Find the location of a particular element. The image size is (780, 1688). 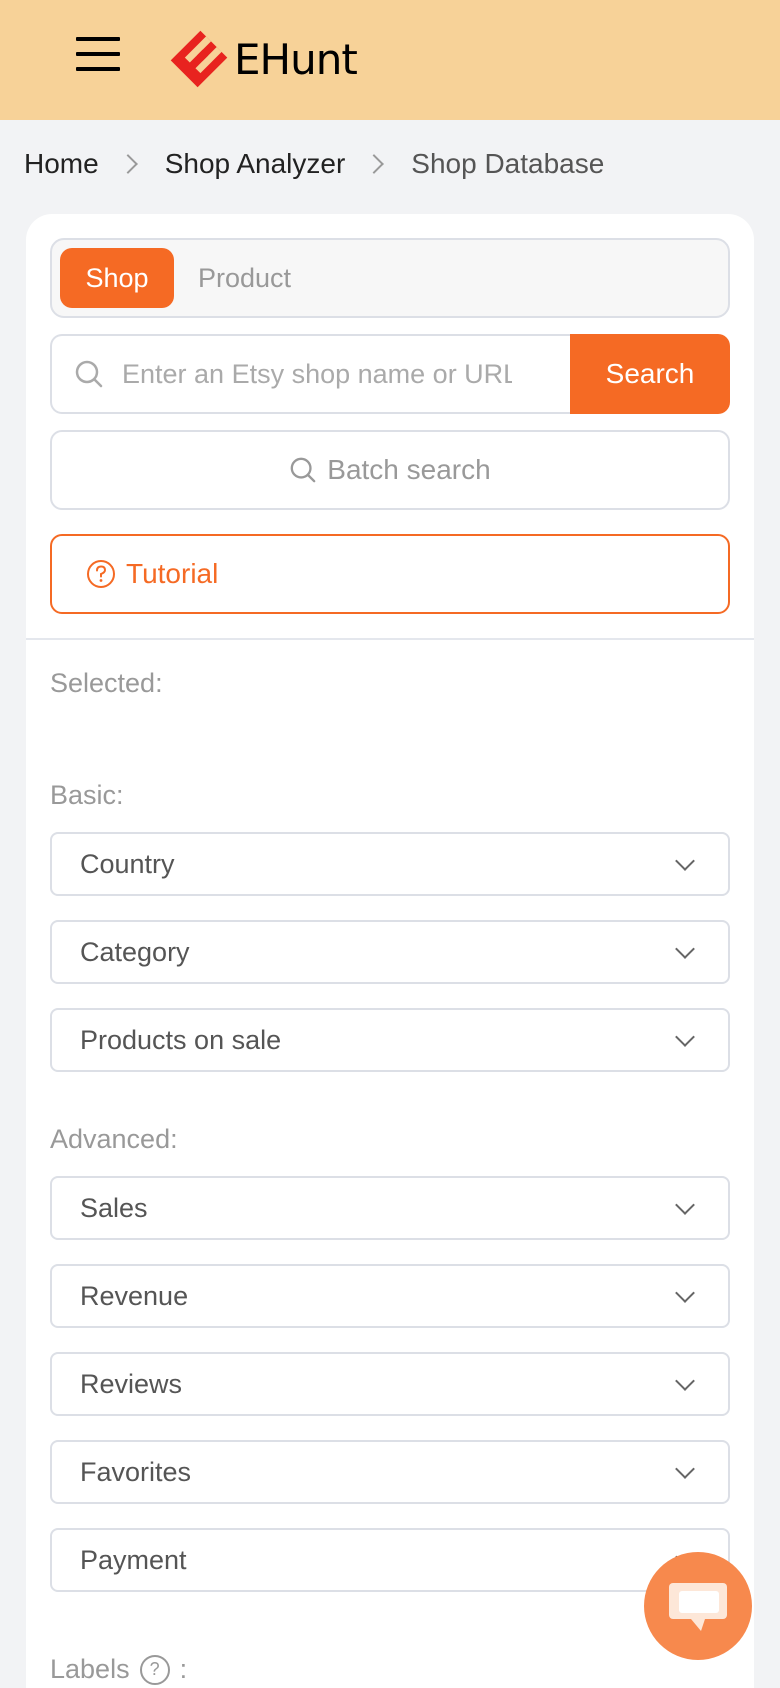

hamburger-icon is located at coordinates (98, 54).